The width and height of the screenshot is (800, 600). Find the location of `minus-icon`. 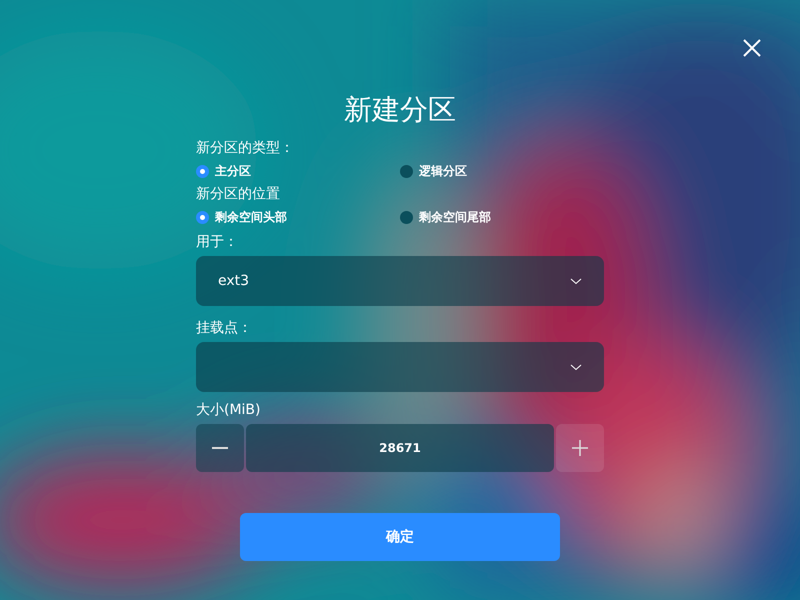

minus-icon is located at coordinates (220, 448).